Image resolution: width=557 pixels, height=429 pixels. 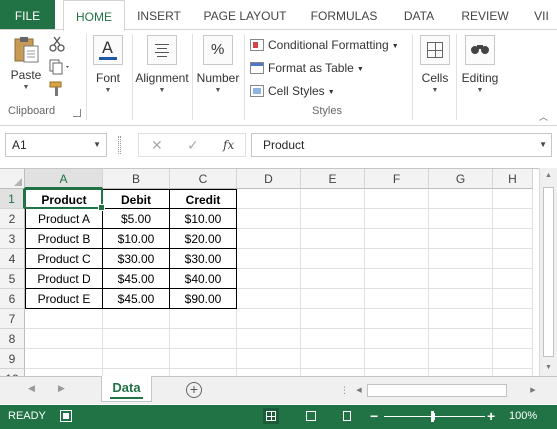 I want to click on cell-d2, so click(x=269, y=219).